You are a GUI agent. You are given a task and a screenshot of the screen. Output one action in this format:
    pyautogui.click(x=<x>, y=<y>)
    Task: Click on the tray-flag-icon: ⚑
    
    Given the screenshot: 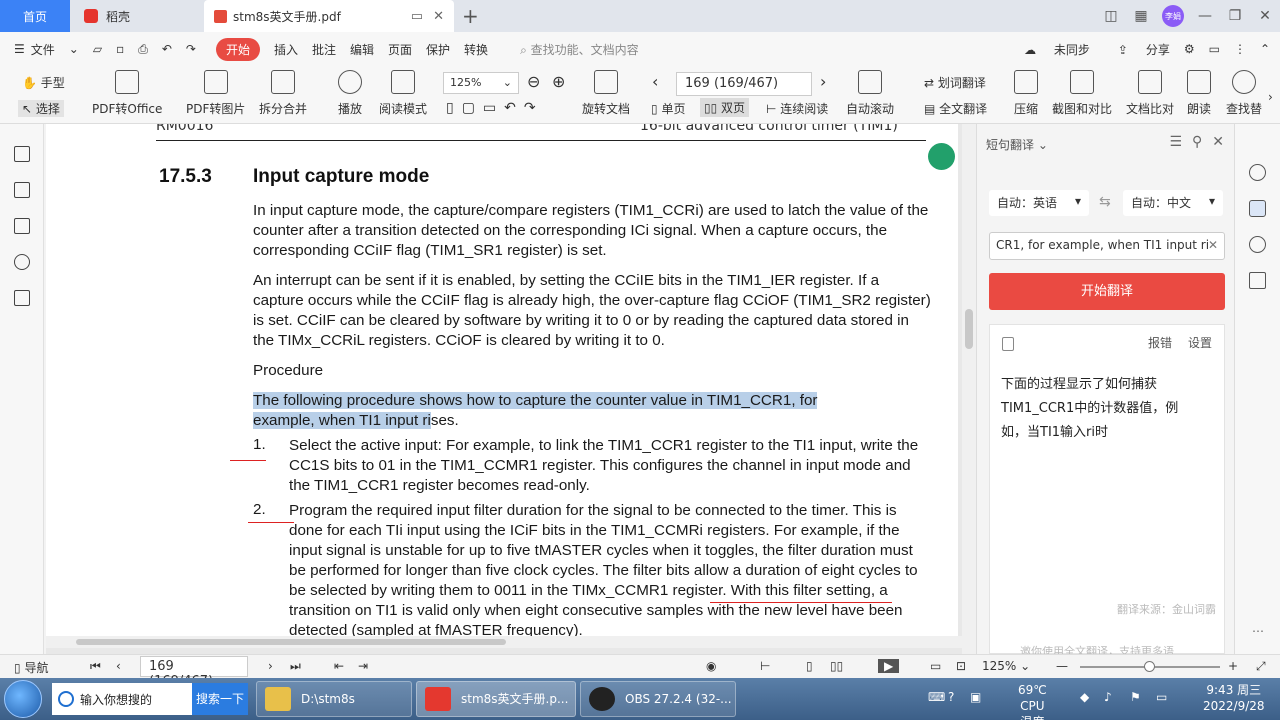 What is the action you would take?
    pyautogui.click(x=1135, y=697)
    